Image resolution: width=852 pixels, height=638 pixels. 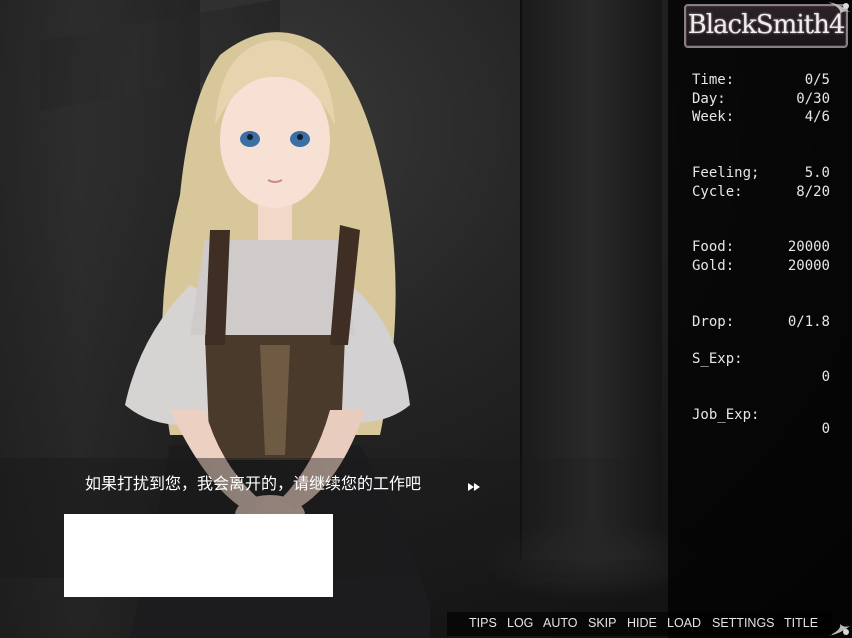 What do you see at coordinates (761, 431) in the screenshot?
I see `stat-job-exp-value: 0` at bounding box center [761, 431].